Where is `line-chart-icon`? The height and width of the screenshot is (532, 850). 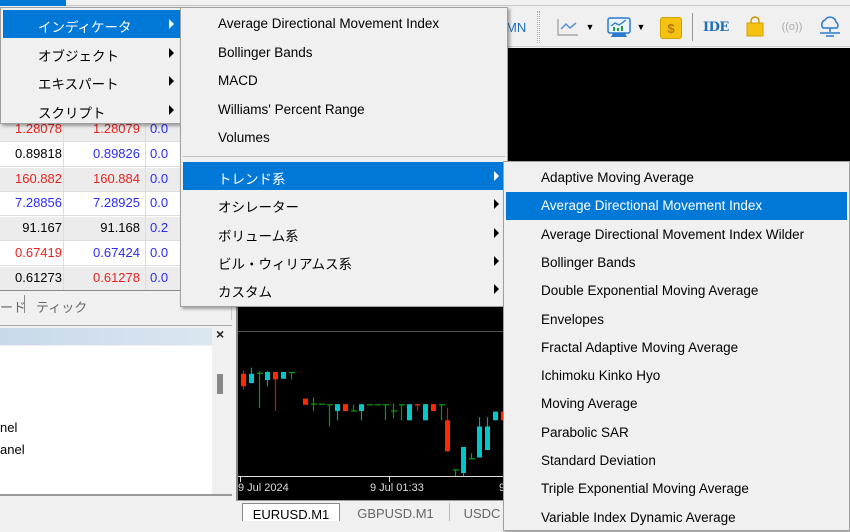 line-chart-icon is located at coordinates (568, 27).